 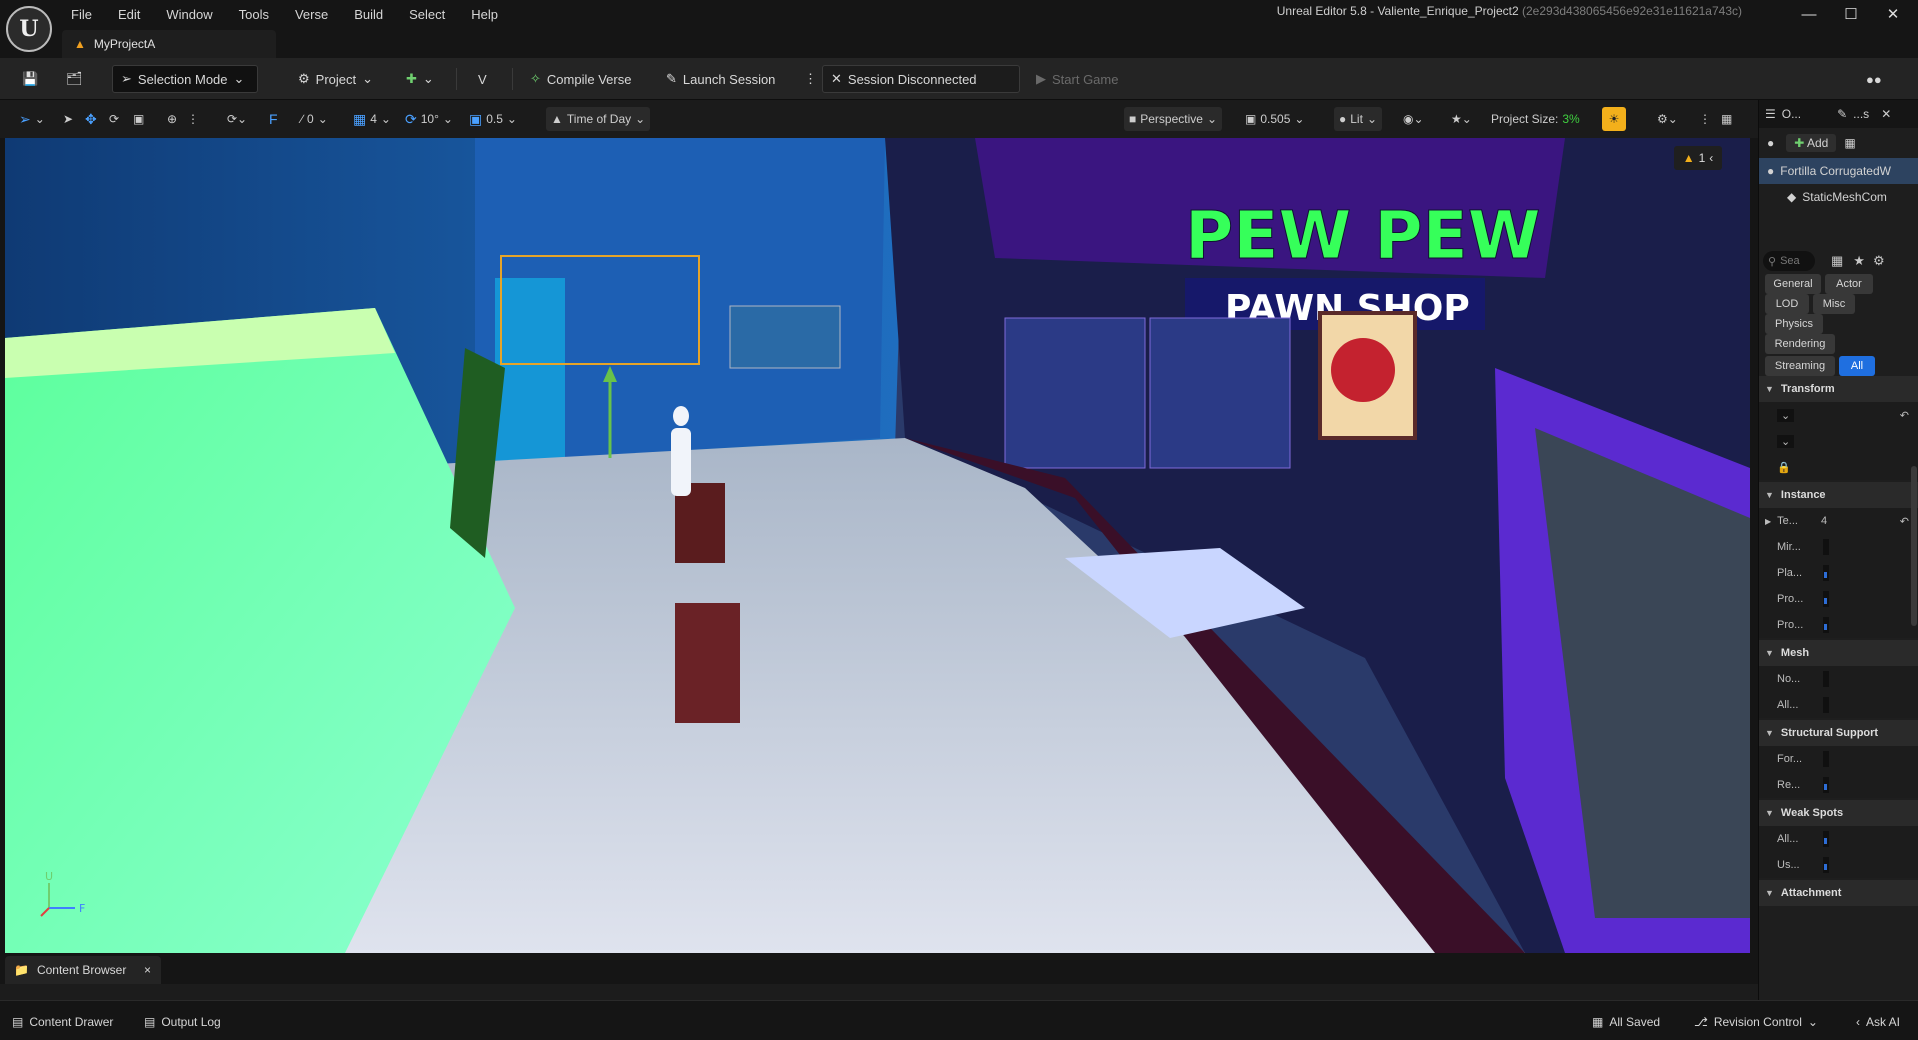 I want to click on output-log-button: ▤ Output Log, so click(x=182, y=1022).